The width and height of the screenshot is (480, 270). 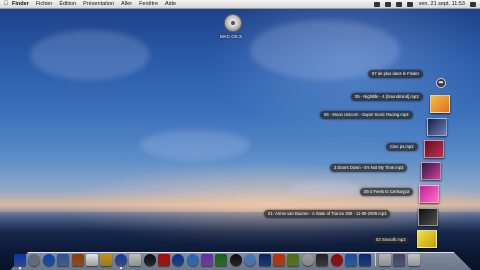 I want to click on mail-icon, so click(x=63, y=260).